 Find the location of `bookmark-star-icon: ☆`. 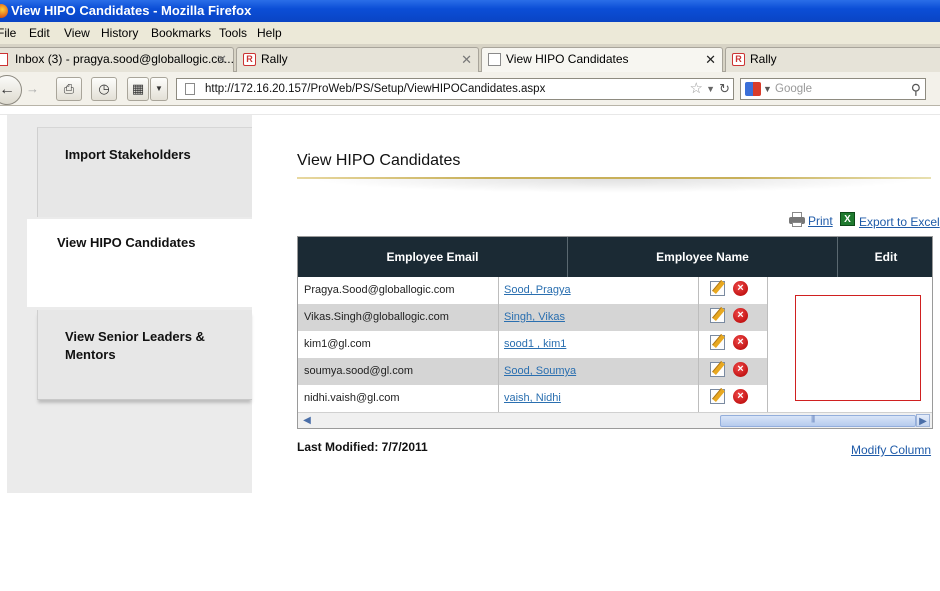

bookmark-star-icon: ☆ is located at coordinates (696, 89).